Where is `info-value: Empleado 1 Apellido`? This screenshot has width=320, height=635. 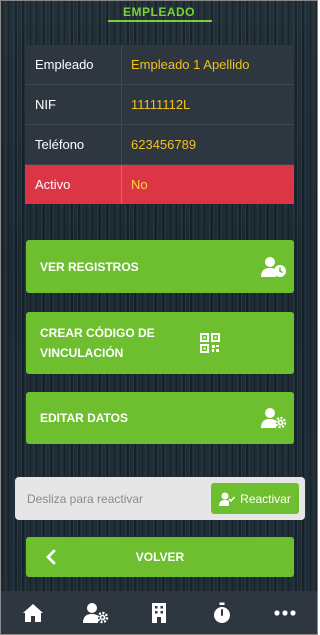 info-value: Empleado 1 Apellido is located at coordinates (190, 64).